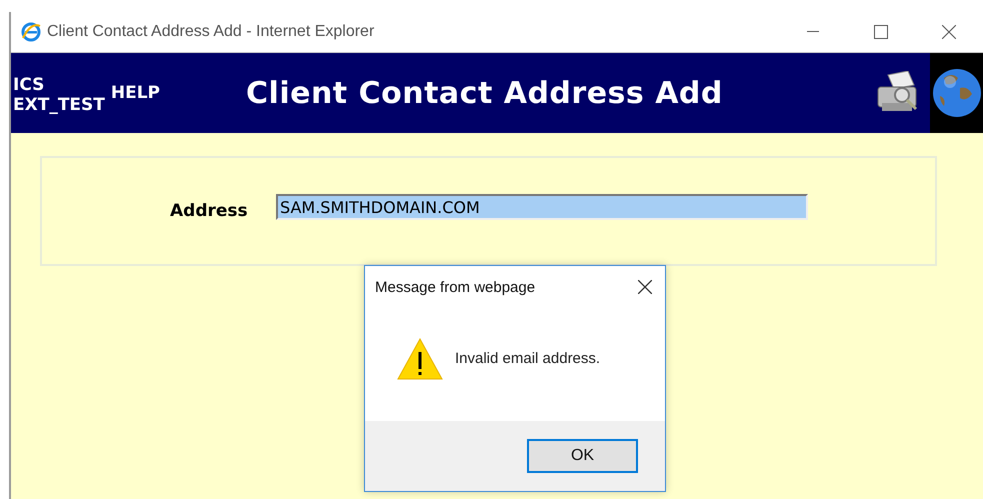 This screenshot has height=499, width=983. What do you see at coordinates (420, 359) in the screenshot?
I see `warning-icon` at bounding box center [420, 359].